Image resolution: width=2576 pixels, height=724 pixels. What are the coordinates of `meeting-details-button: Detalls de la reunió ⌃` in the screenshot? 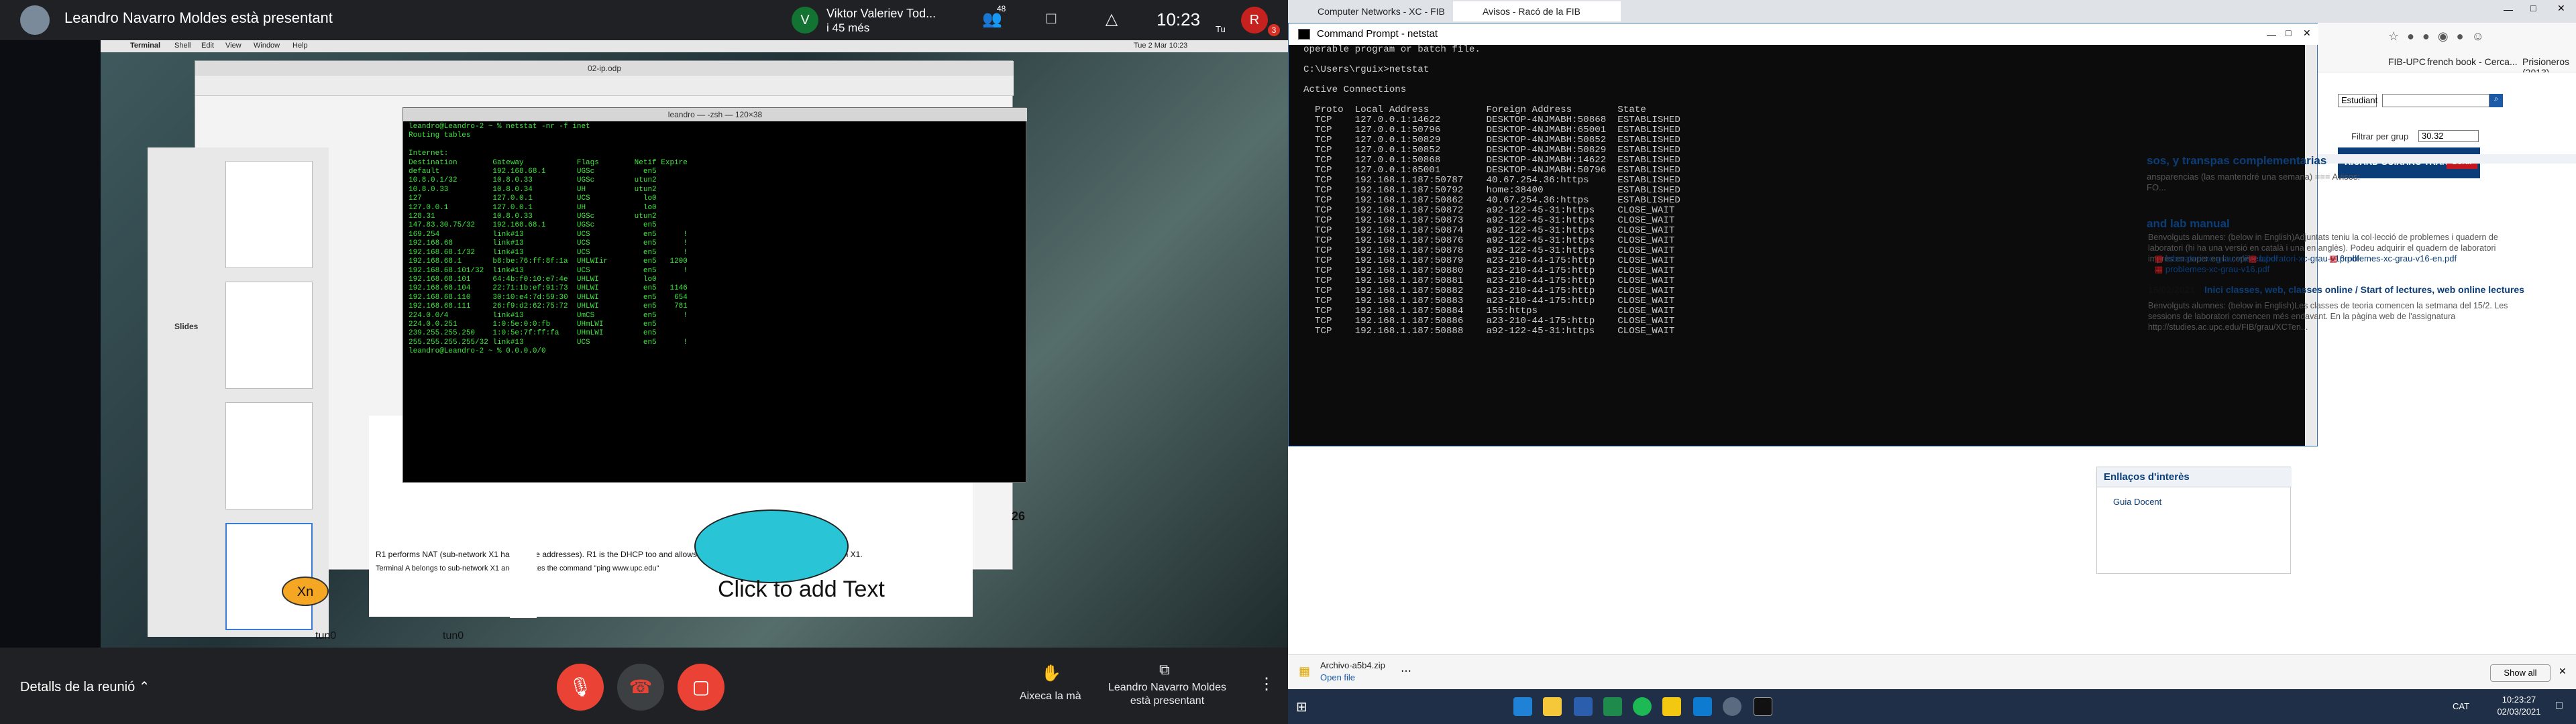 It's located at (85, 686).